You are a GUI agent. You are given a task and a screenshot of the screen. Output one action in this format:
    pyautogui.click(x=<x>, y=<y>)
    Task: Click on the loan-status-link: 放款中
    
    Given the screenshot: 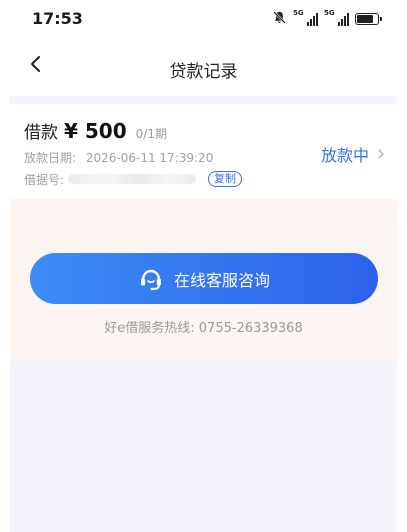 What is the action you would take?
    pyautogui.click(x=353, y=154)
    